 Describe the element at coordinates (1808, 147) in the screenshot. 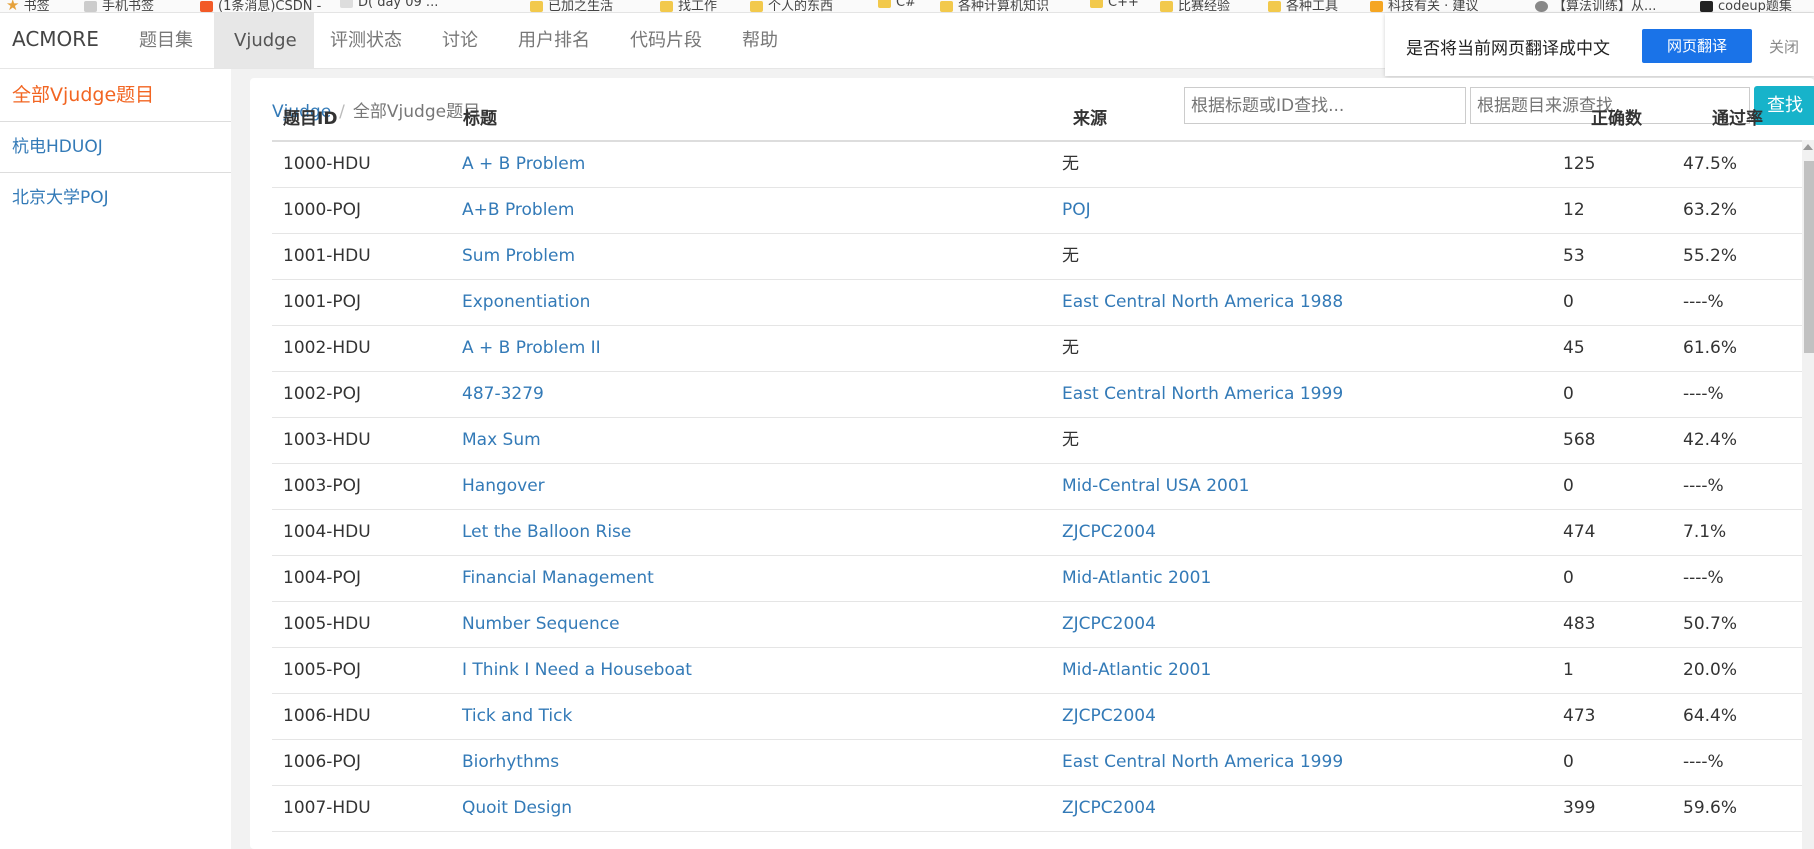

I see `scroll-up-arrow-icon` at that location.